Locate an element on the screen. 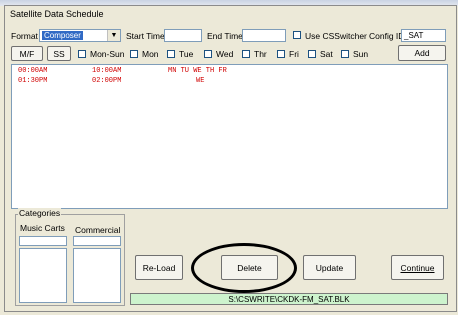 This screenshot has width=458, height=315. start-time-label: Start Time: is located at coordinates (147, 36).